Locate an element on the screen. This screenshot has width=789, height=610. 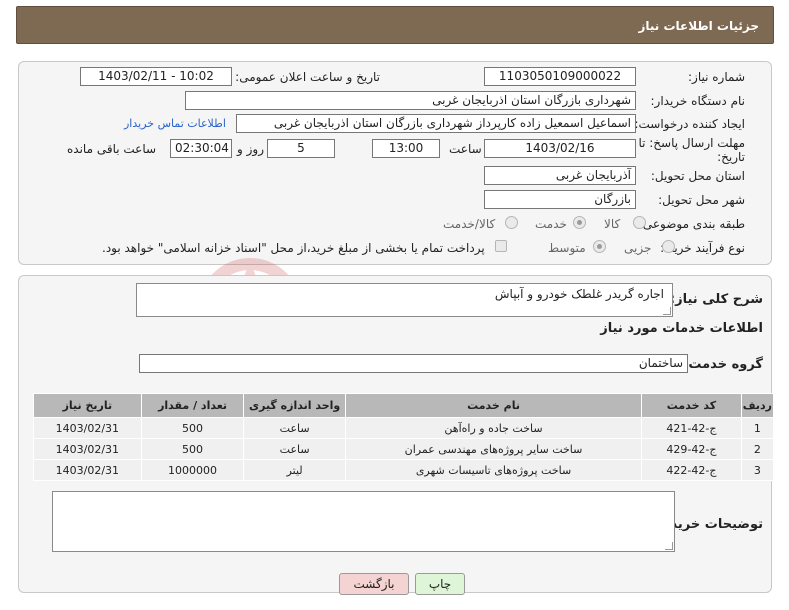
buyer-notes-field is located at coordinates (363, 521).